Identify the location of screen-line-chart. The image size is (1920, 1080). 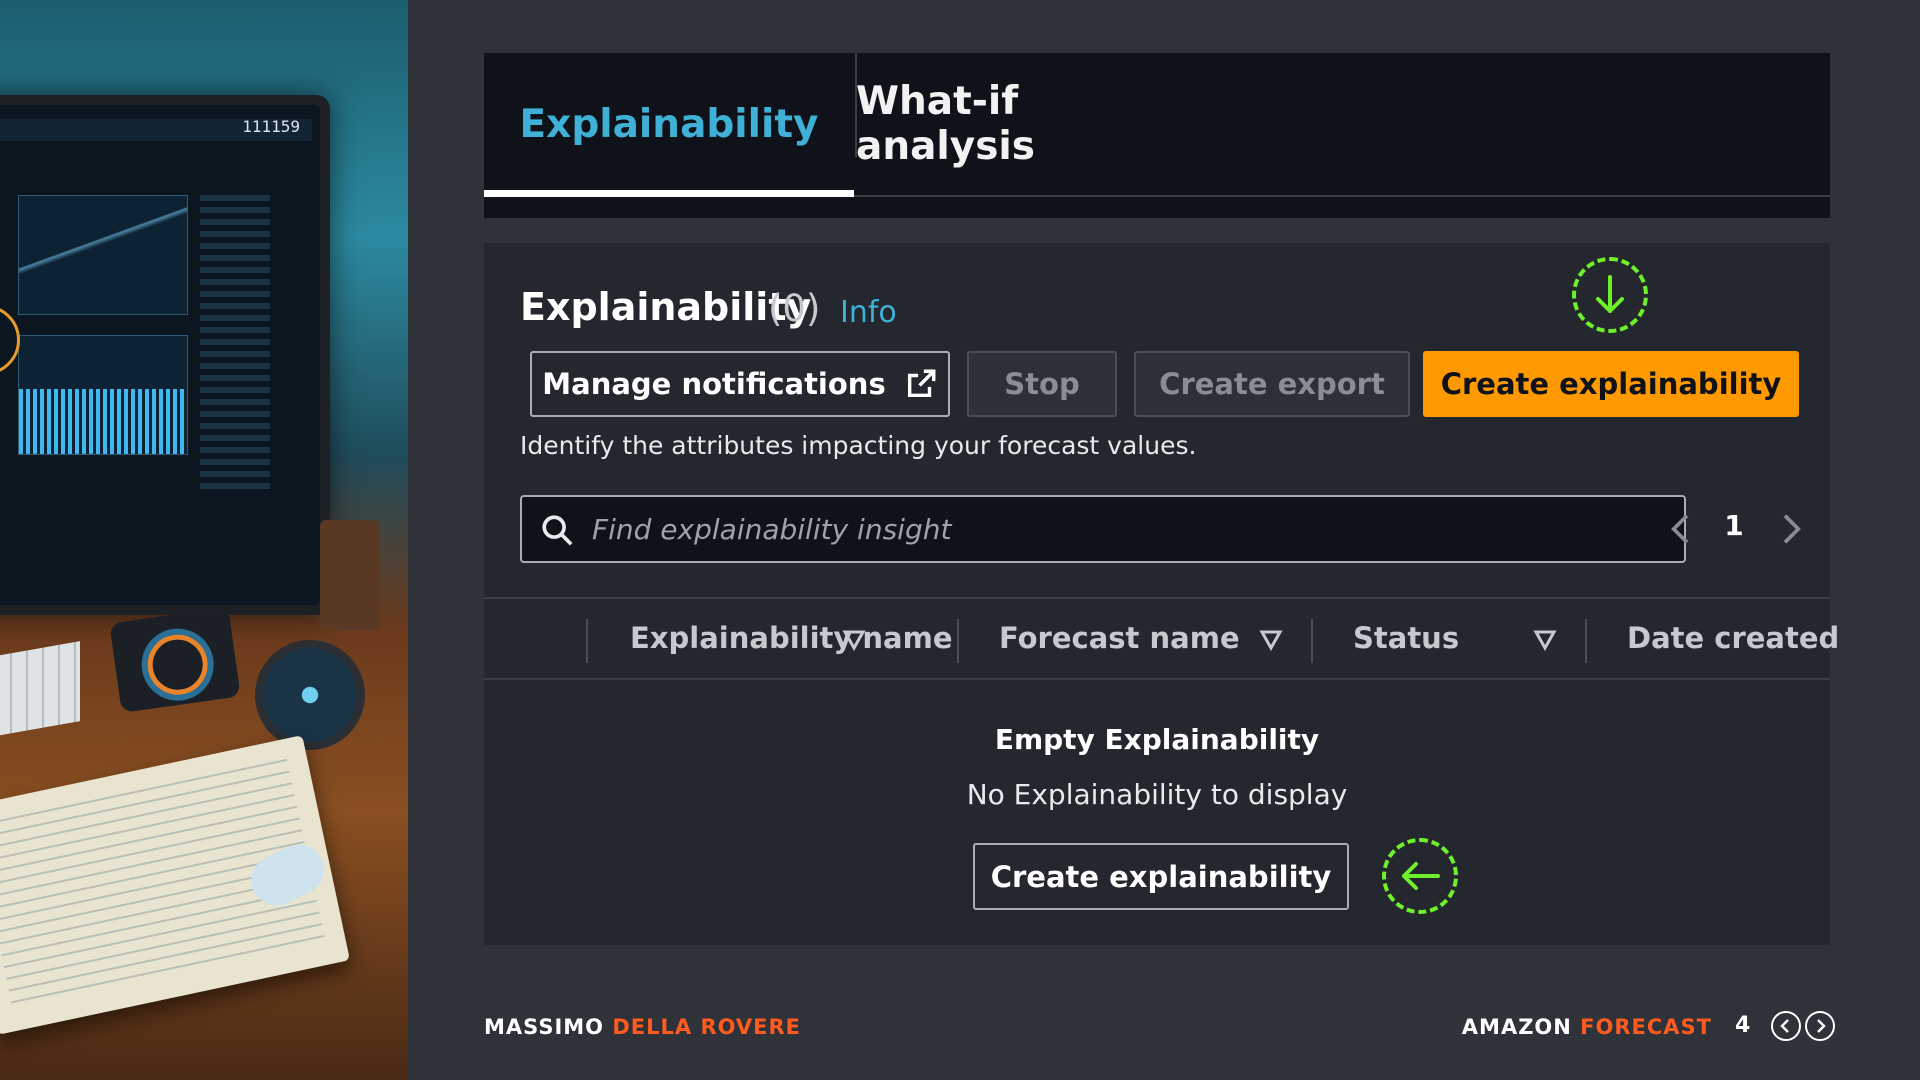
(103, 255).